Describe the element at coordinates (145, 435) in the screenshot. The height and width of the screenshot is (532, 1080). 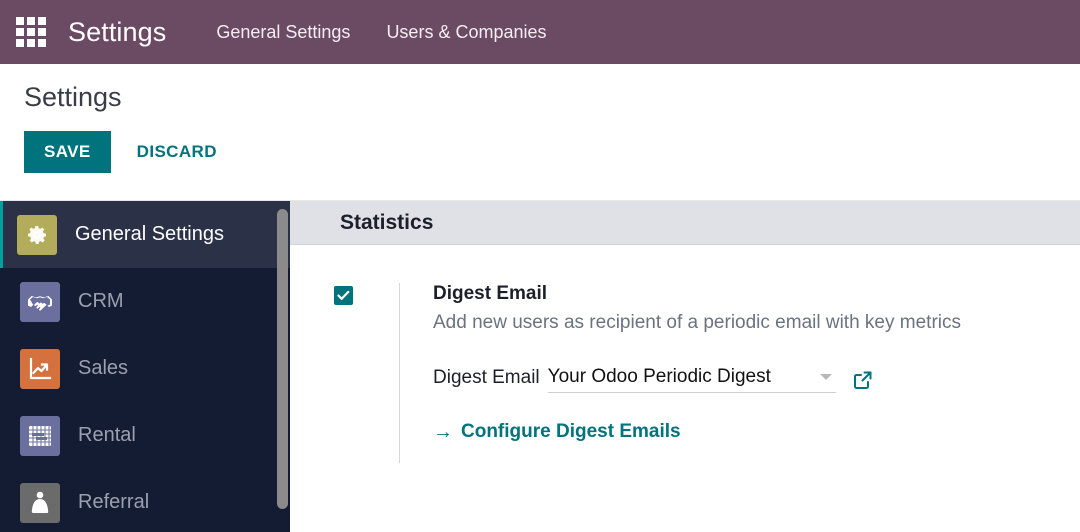
I see `sidebar-item-rental: Rental` at that location.